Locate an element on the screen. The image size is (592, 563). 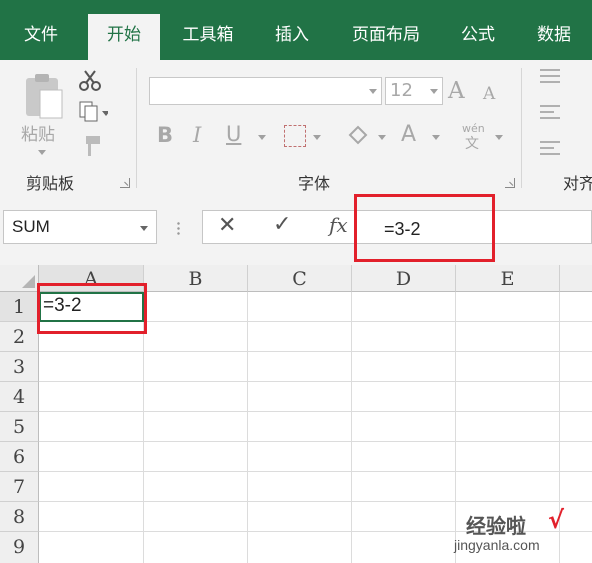
tab-toolbox: 工具箱 is located at coordinates (208, 37).